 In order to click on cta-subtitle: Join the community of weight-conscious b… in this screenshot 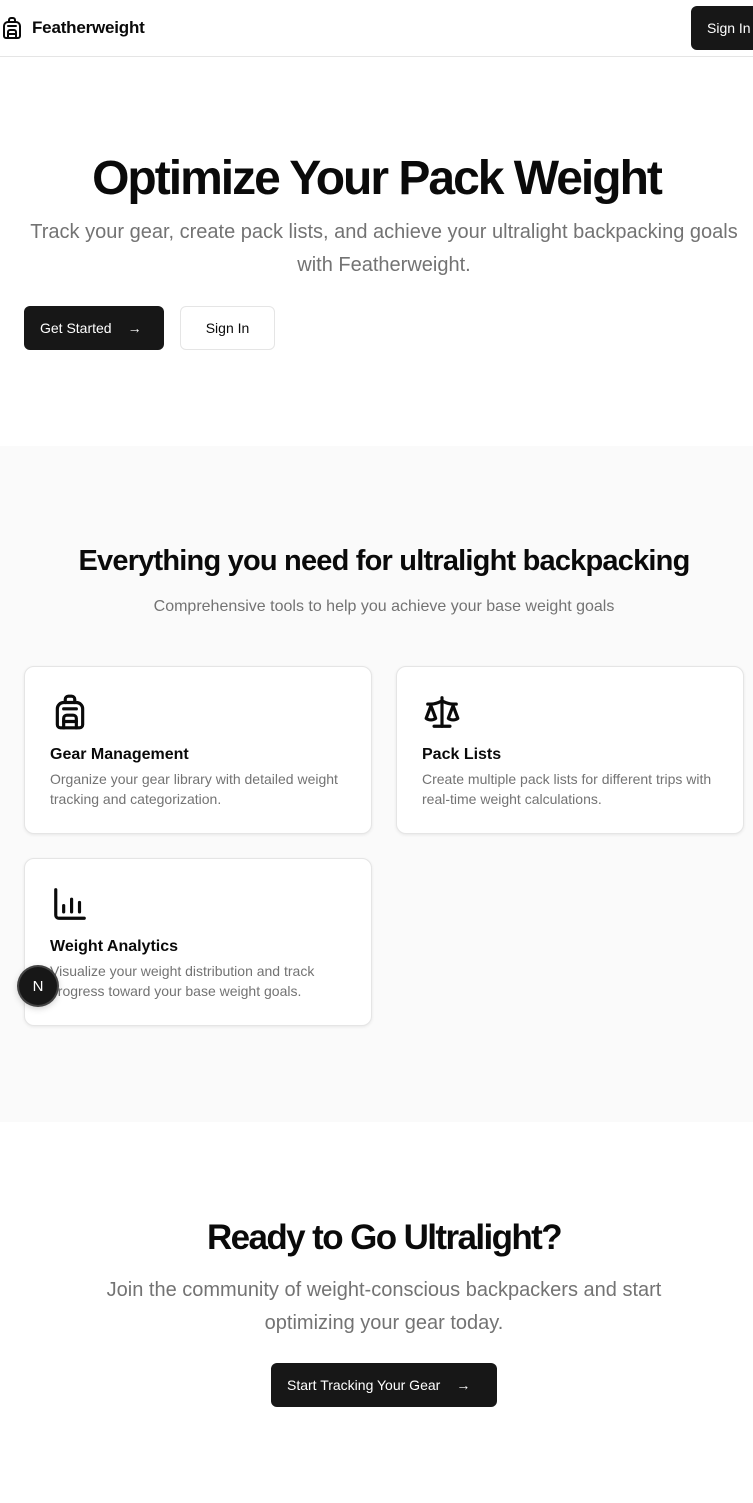, I will do `click(384, 1306)`.